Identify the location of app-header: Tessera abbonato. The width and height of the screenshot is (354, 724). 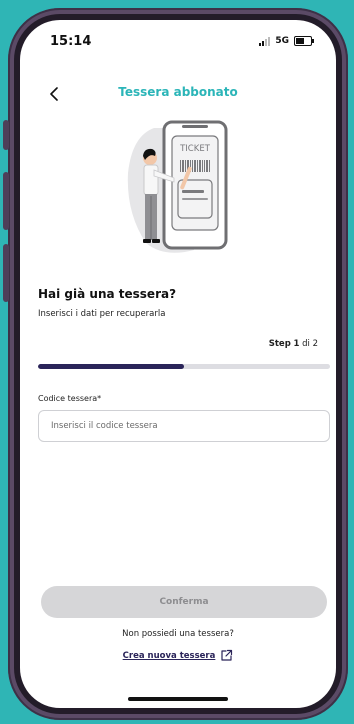
(178, 94).